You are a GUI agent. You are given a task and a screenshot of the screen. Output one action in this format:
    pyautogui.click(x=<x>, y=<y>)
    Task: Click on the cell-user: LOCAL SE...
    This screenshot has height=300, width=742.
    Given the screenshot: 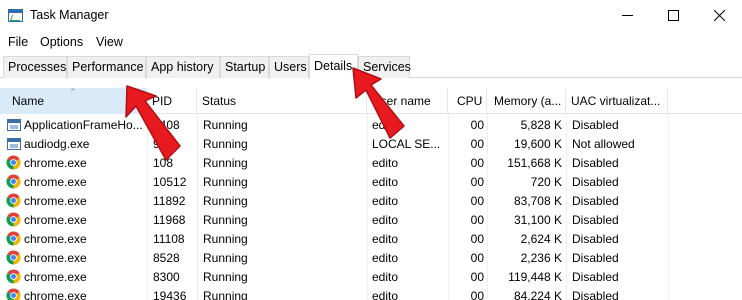 What is the action you would take?
    pyautogui.click(x=406, y=144)
    